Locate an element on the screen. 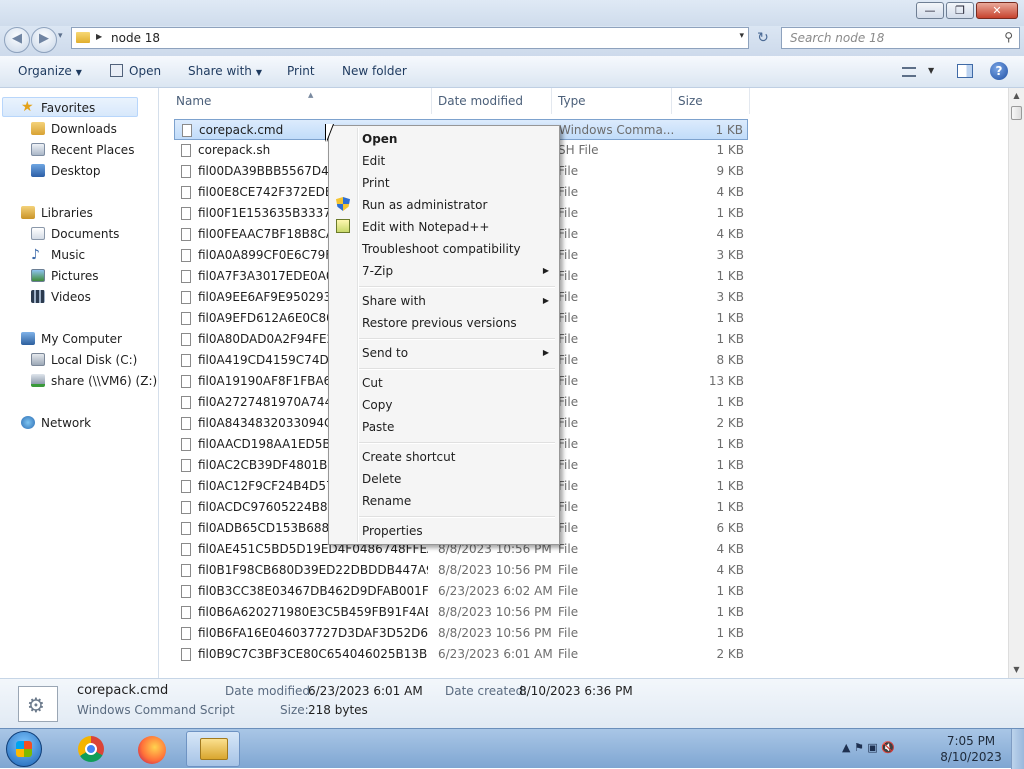  file-date-modified: 8/8/2023 10:56 PM is located at coordinates (495, 633).